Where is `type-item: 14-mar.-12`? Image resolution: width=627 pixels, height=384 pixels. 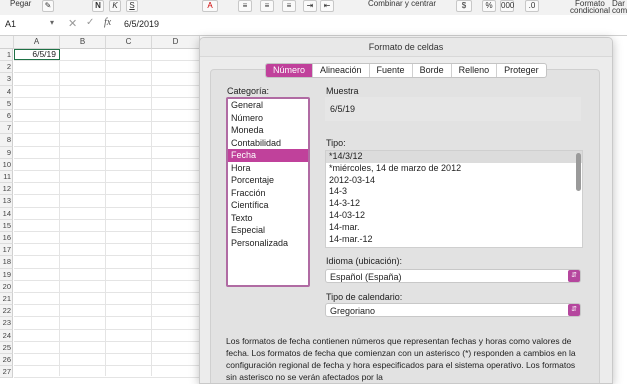
type-item: 14-mar.-12 is located at coordinates (454, 240).